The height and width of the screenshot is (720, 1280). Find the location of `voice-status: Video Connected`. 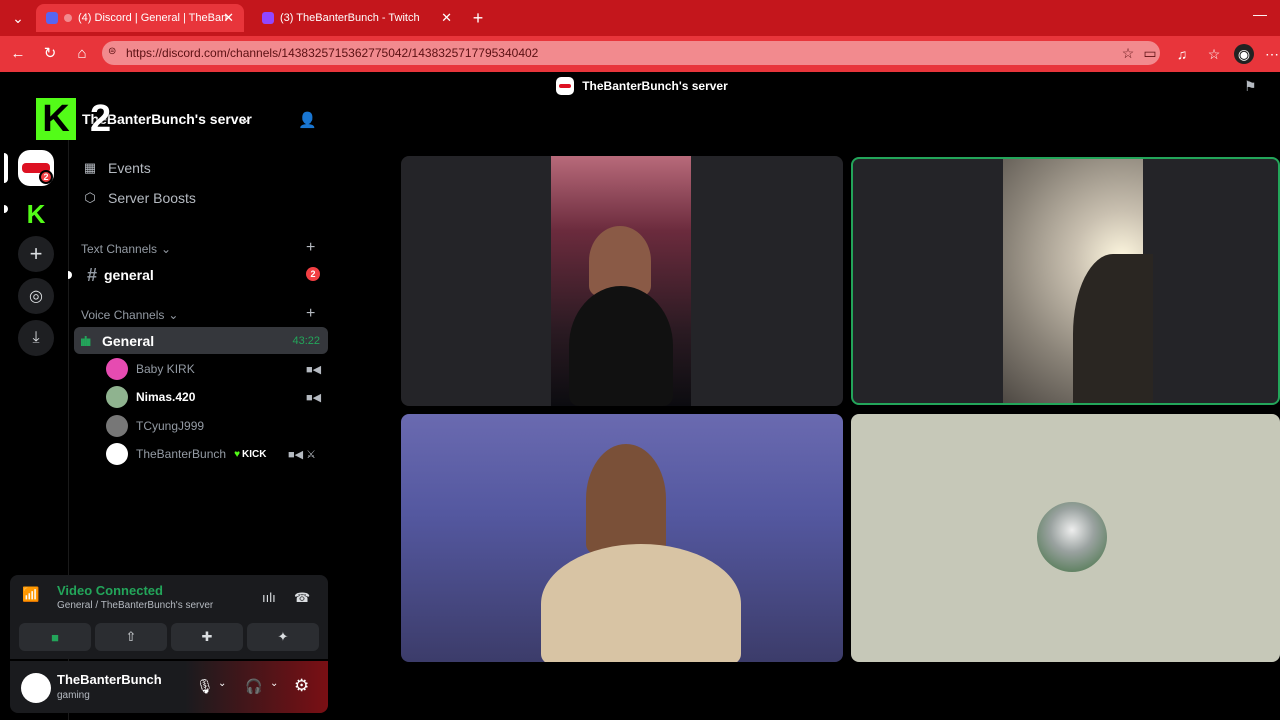

voice-status: Video Connected is located at coordinates (110, 590).